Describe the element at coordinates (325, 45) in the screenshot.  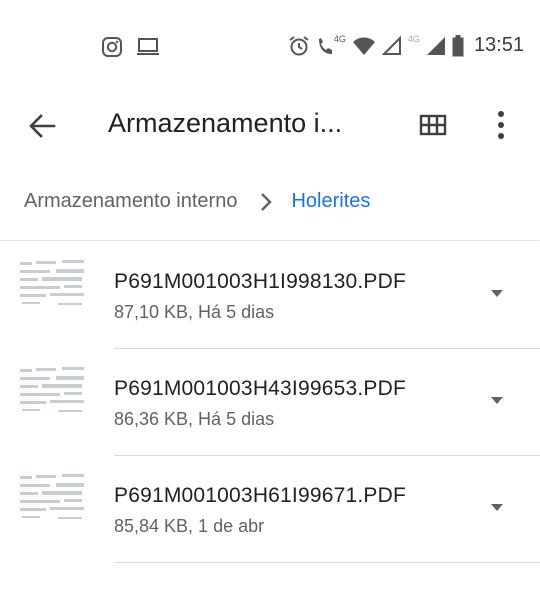
I see `wifi-call-icon` at that location.